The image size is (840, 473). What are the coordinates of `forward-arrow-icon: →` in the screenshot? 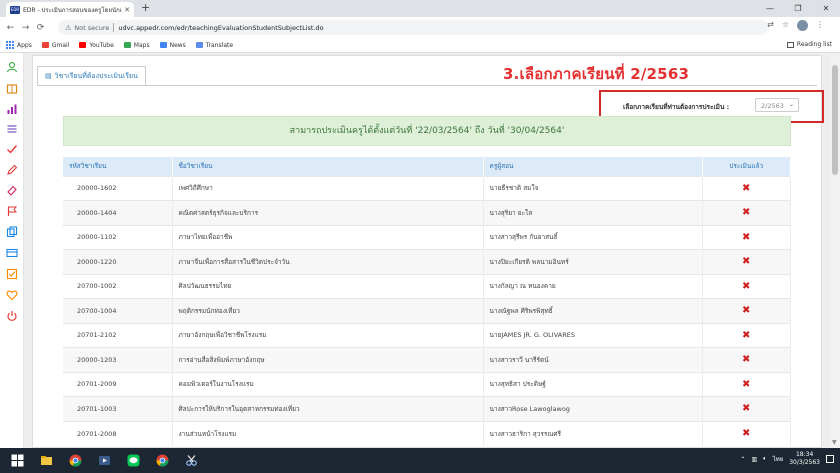 It's located at (25, 28).